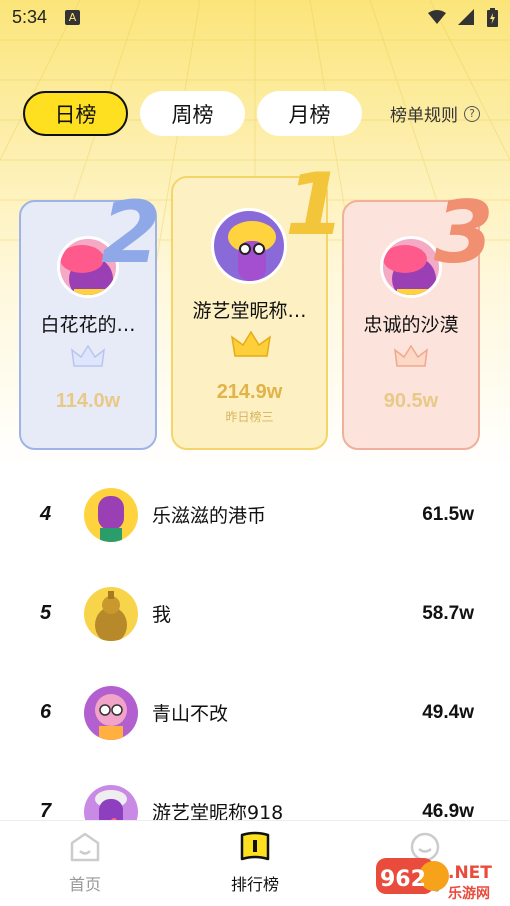  I want to click on rank-number-3: 3, so click(464, 233).